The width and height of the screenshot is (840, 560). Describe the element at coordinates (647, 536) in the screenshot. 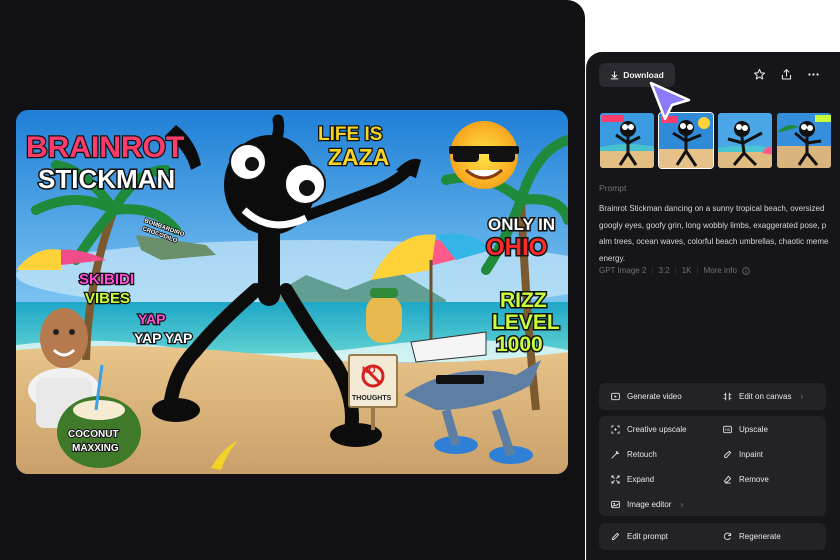

I see `edit-prompt-label: Edit prompt` at that location.